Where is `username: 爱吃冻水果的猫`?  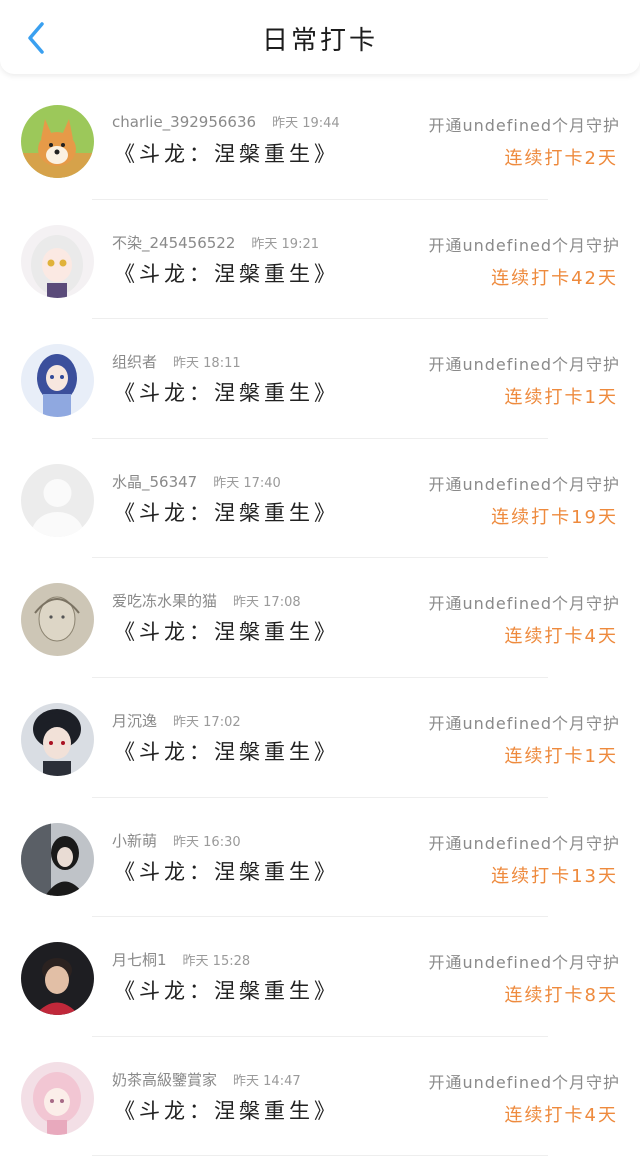
username: 爱吃冻水果的猫 is located at coordinates (164, 601).